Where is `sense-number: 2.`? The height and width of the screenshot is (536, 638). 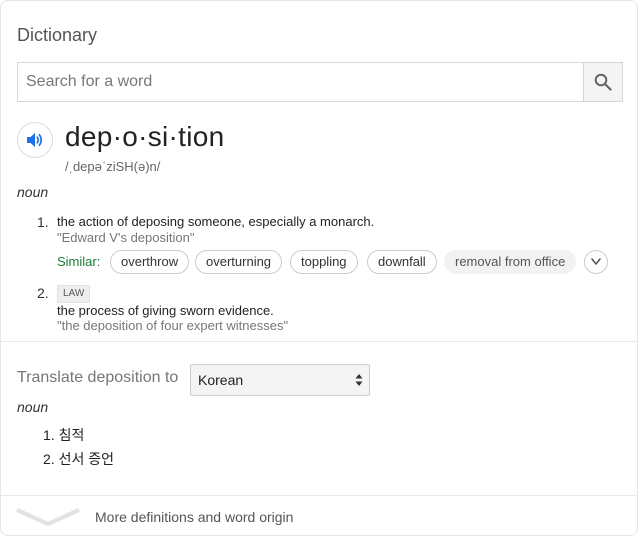 sense-number: 2. is located at coordinates (43, 293).